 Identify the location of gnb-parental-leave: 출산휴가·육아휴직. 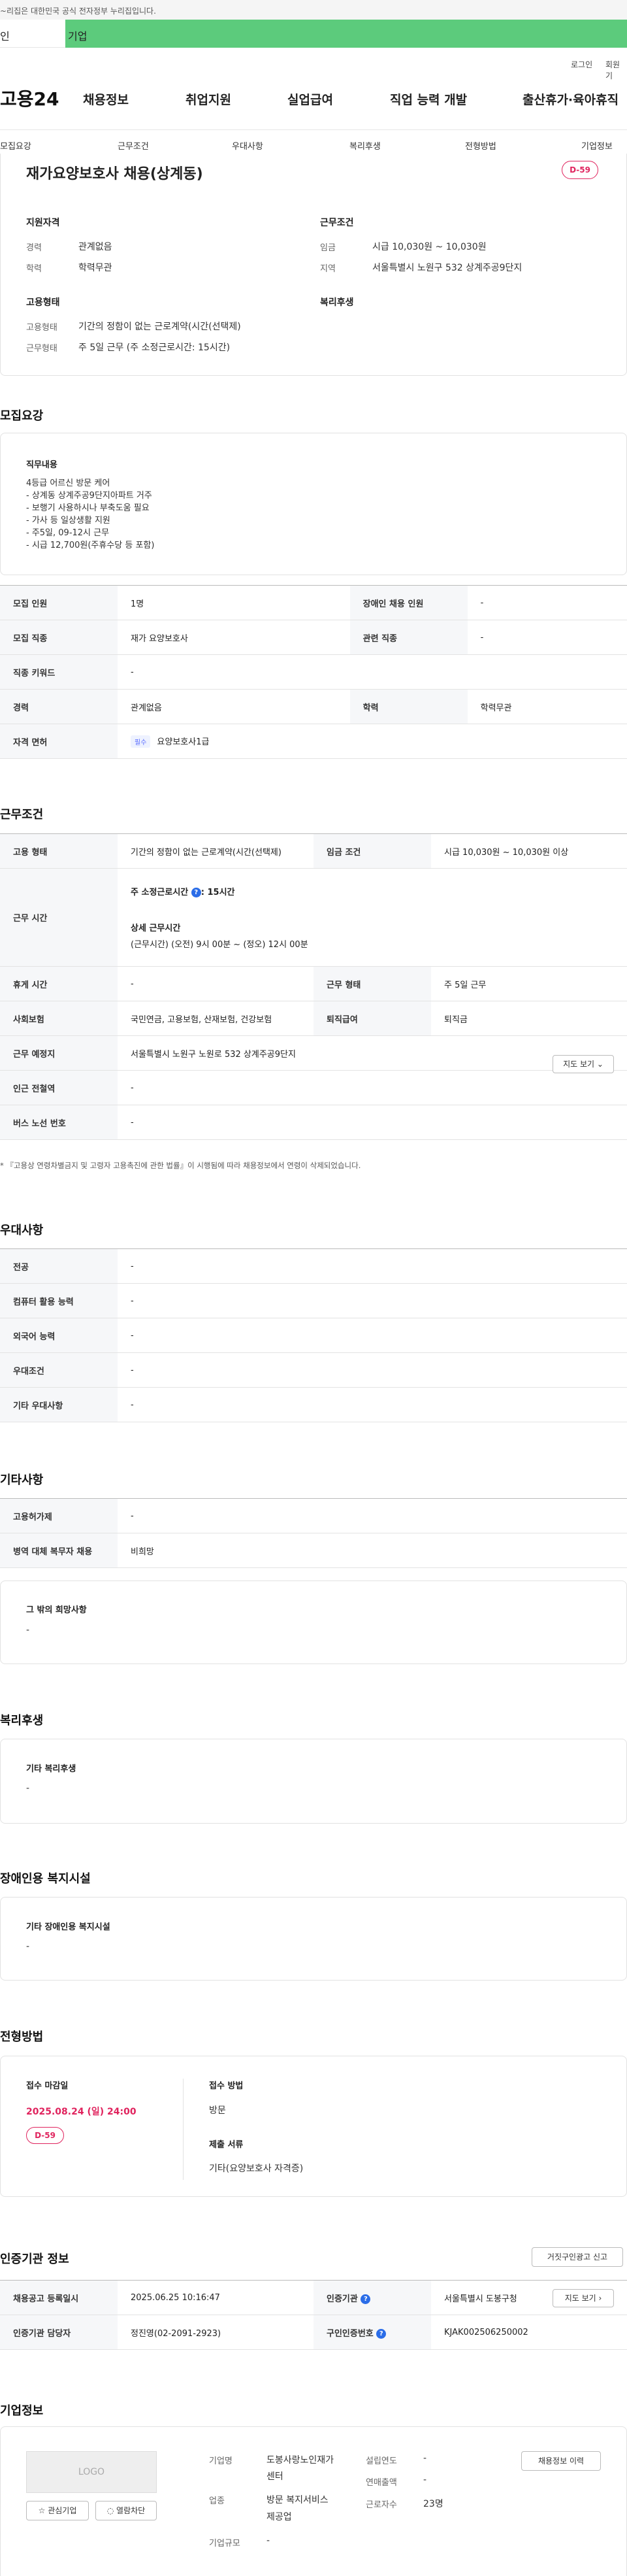
(570, 99).